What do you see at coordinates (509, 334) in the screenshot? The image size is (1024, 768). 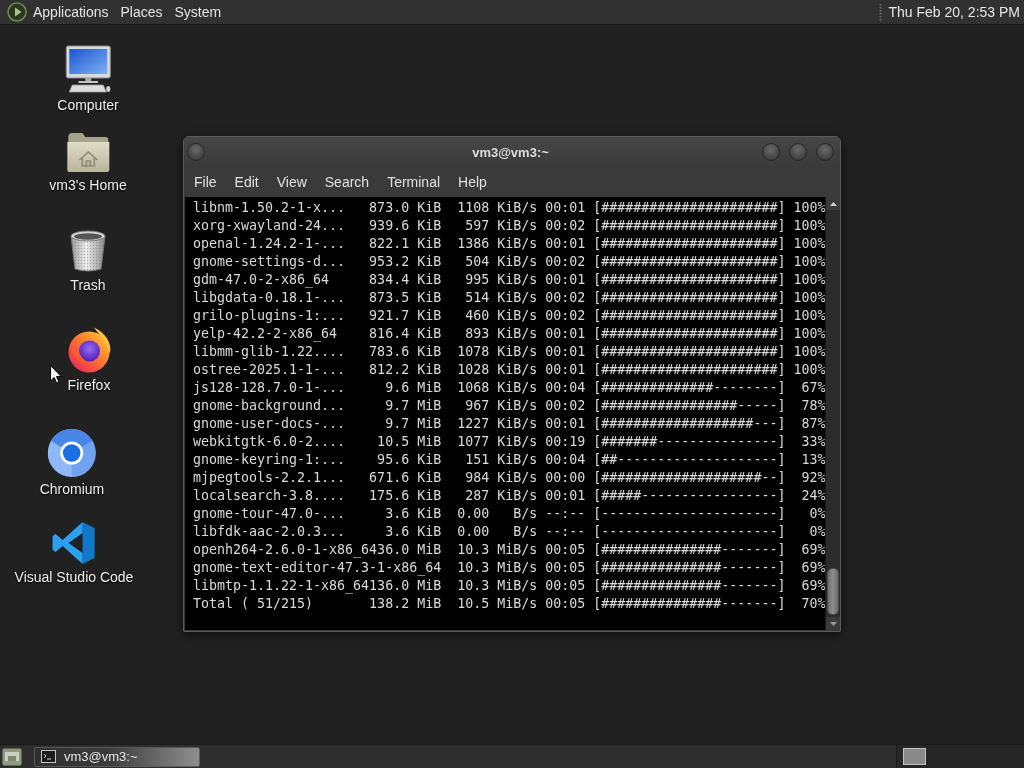 I see `terminal-line: yelp-42.2-2-x86_64 816.4 KiB 893 KiB/s 00:01 [######################] 100%` at bounding box center [509, 334].